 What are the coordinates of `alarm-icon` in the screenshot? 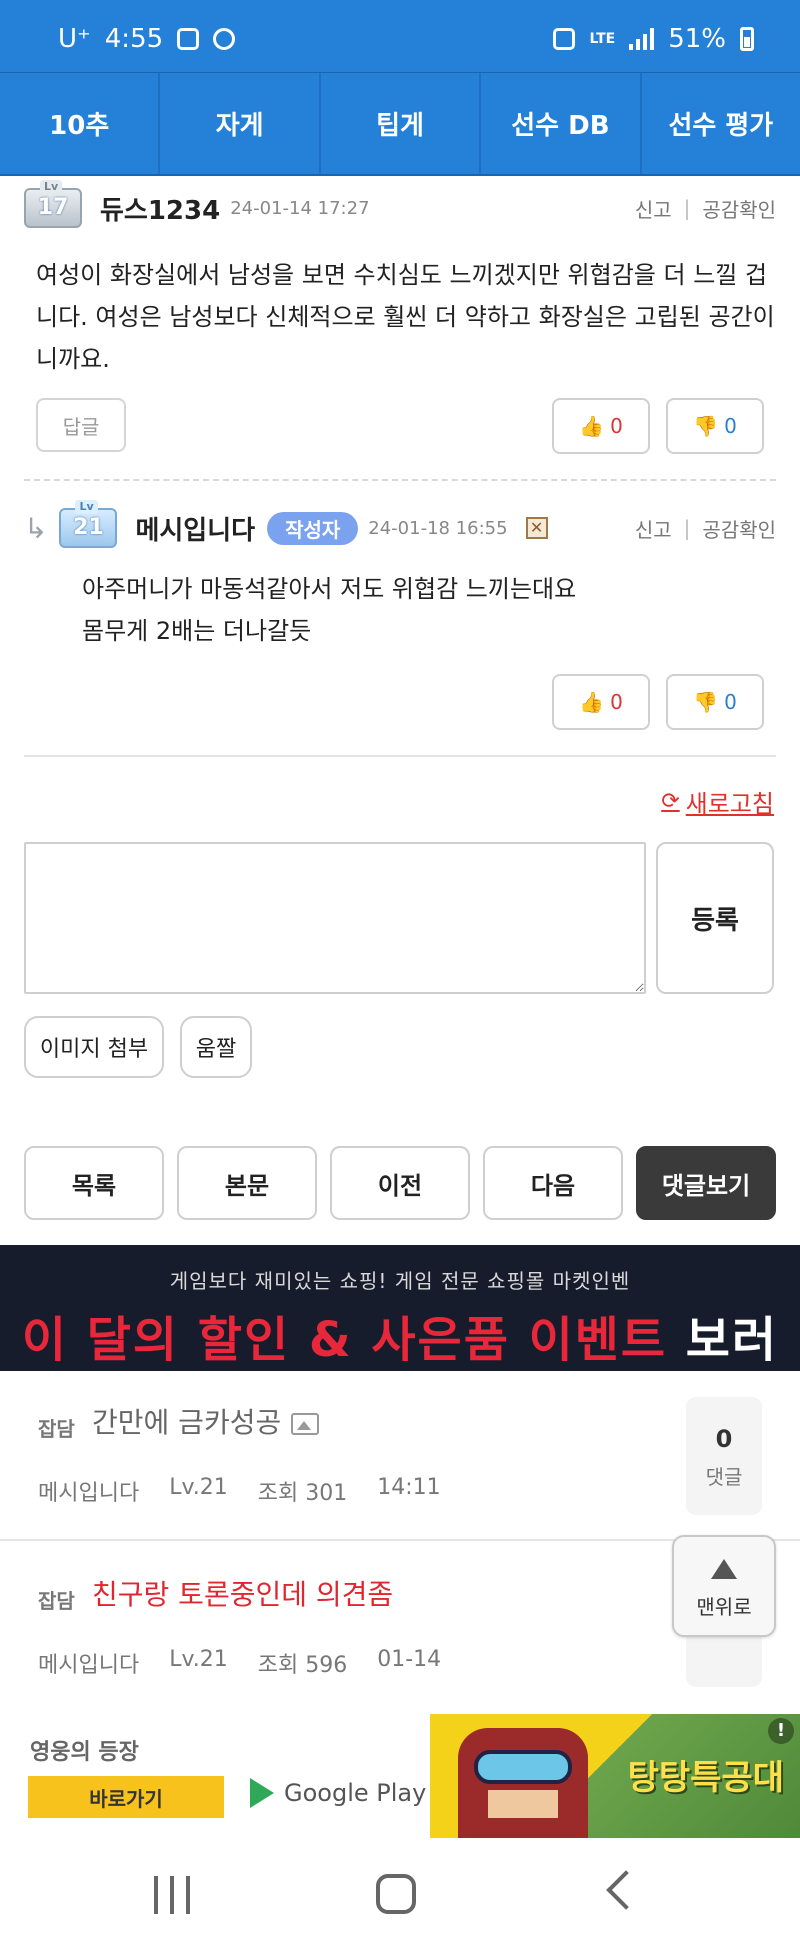 It's located at (224, 39).